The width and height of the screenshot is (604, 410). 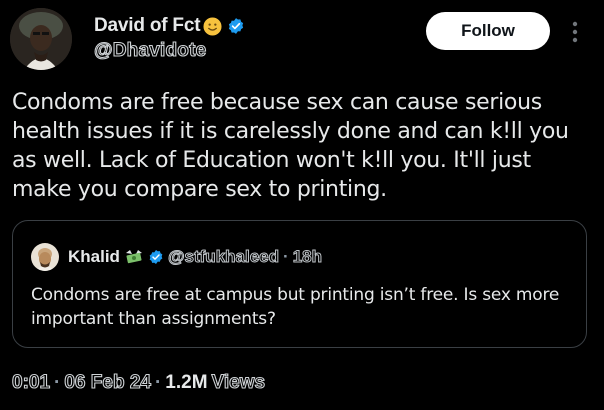 I want to click on views-label: Views, so click(x=238, y=382).